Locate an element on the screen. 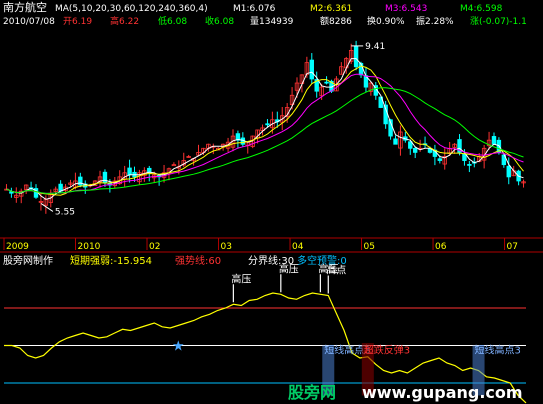 The width and height of the screenshot is (543, 404). quote-close: 收6.08 is located at coordinates (219, 21).